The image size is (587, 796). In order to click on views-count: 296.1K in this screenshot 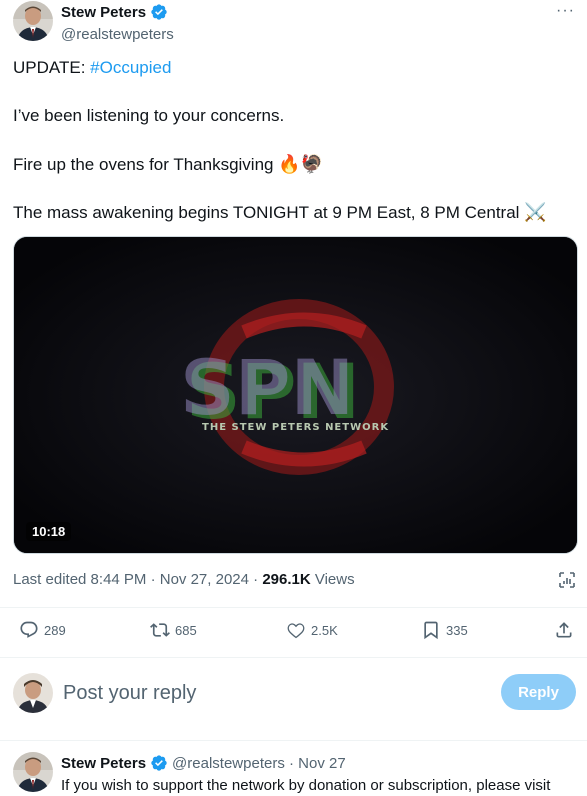, I will do `click(286, 579)`.